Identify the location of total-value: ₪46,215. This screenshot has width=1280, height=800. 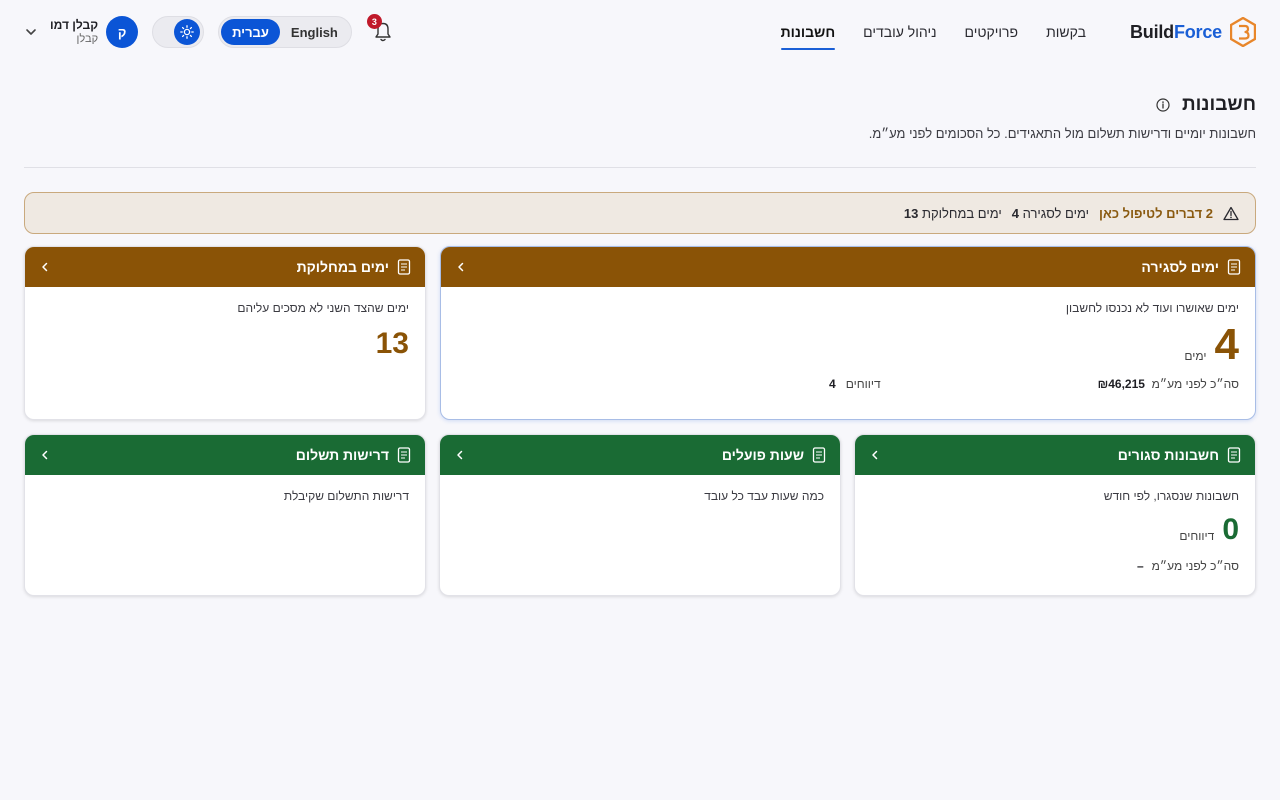
(1121, 384).